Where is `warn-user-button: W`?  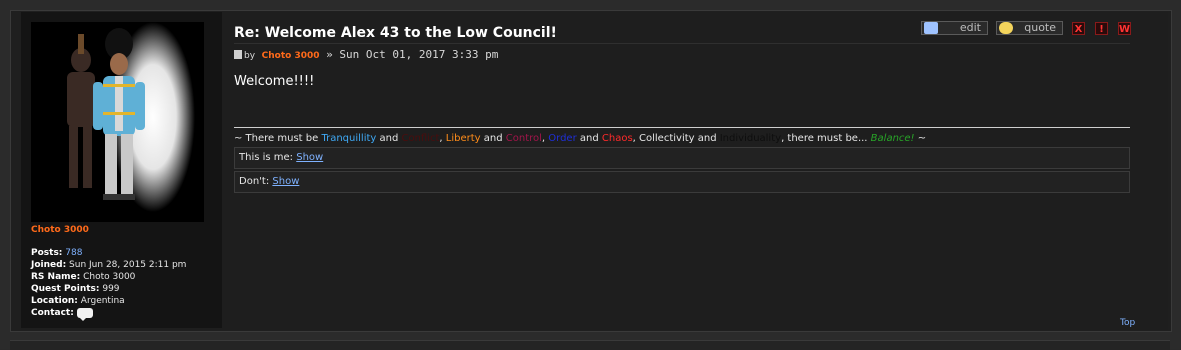 warn-user-button: W is located at coordinates (1124, 28).